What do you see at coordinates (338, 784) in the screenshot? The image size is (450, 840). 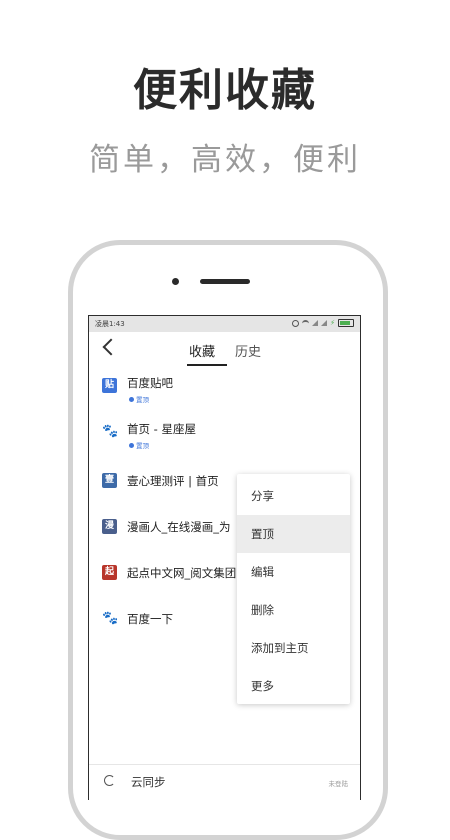 I see `login-status: 未登陆` at bounding box center [338, 784].